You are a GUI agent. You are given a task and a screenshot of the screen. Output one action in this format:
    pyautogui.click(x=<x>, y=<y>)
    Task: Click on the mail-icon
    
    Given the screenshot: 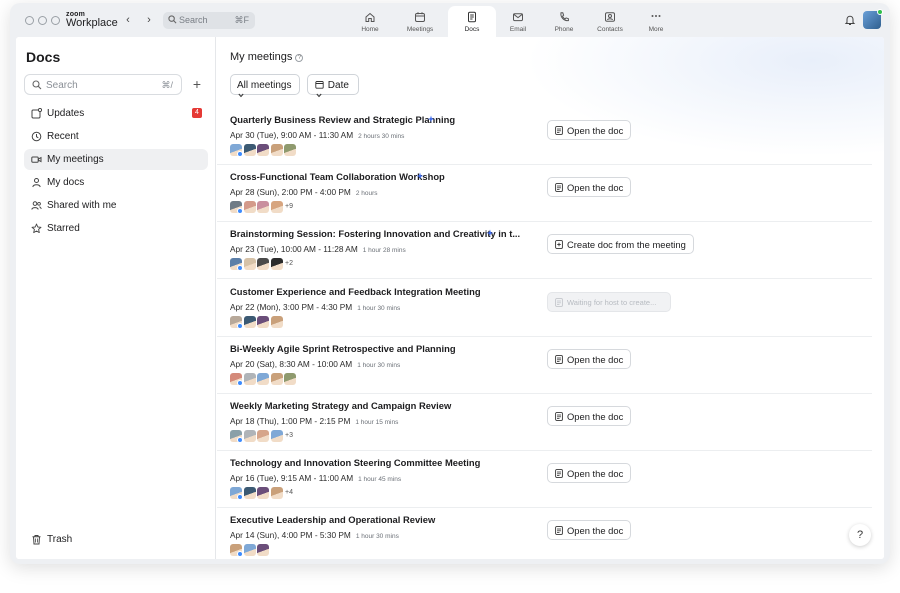 What is the action you would take?
    pyautogui.click(x=518, y=17)
    